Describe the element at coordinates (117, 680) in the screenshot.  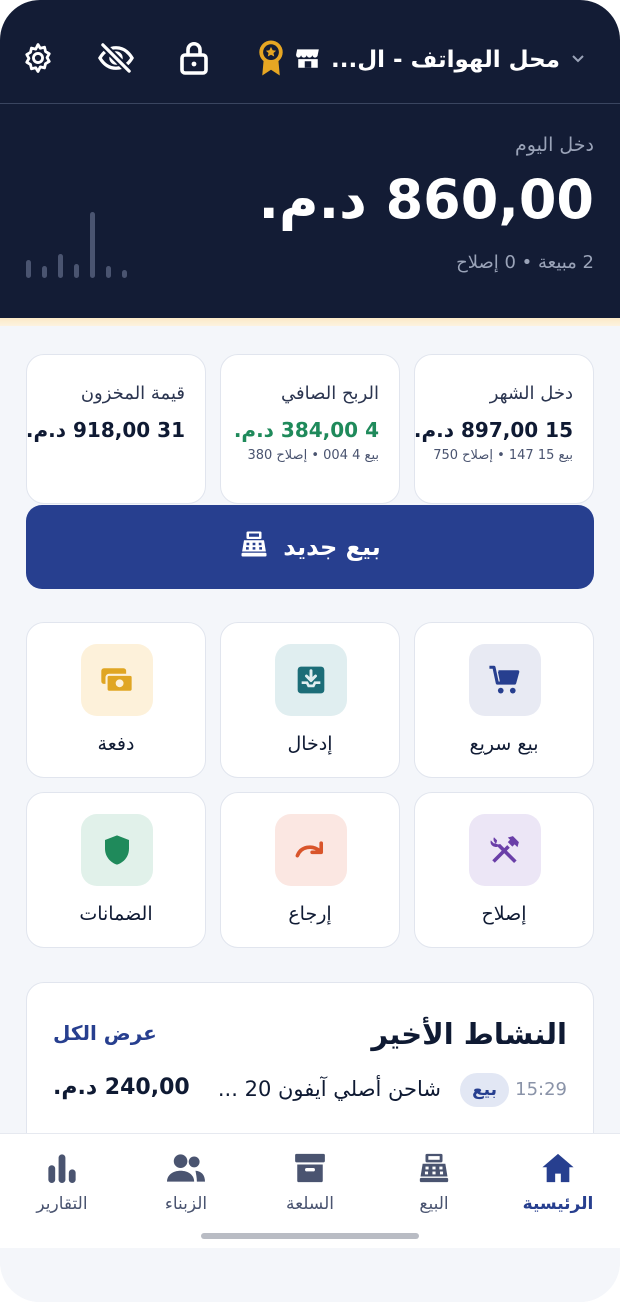
I see `cash-icon` at that location.